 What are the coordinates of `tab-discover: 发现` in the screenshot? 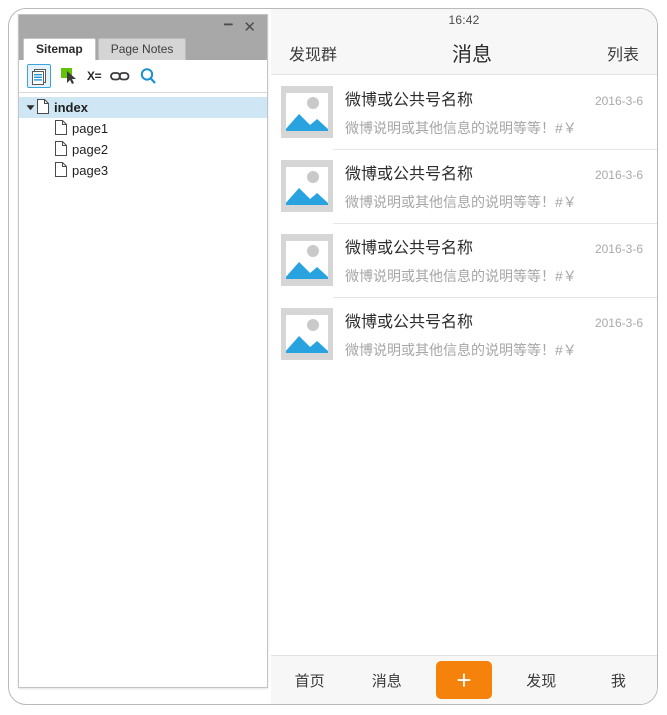 It's located at (541, 680).